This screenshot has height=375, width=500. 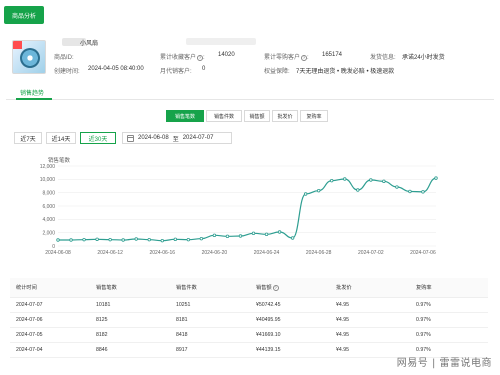 What do you see at coordinates (102, 320) in the screenshot?
I see `cell-sales-count: 8125` at bounding box center [102, 320].